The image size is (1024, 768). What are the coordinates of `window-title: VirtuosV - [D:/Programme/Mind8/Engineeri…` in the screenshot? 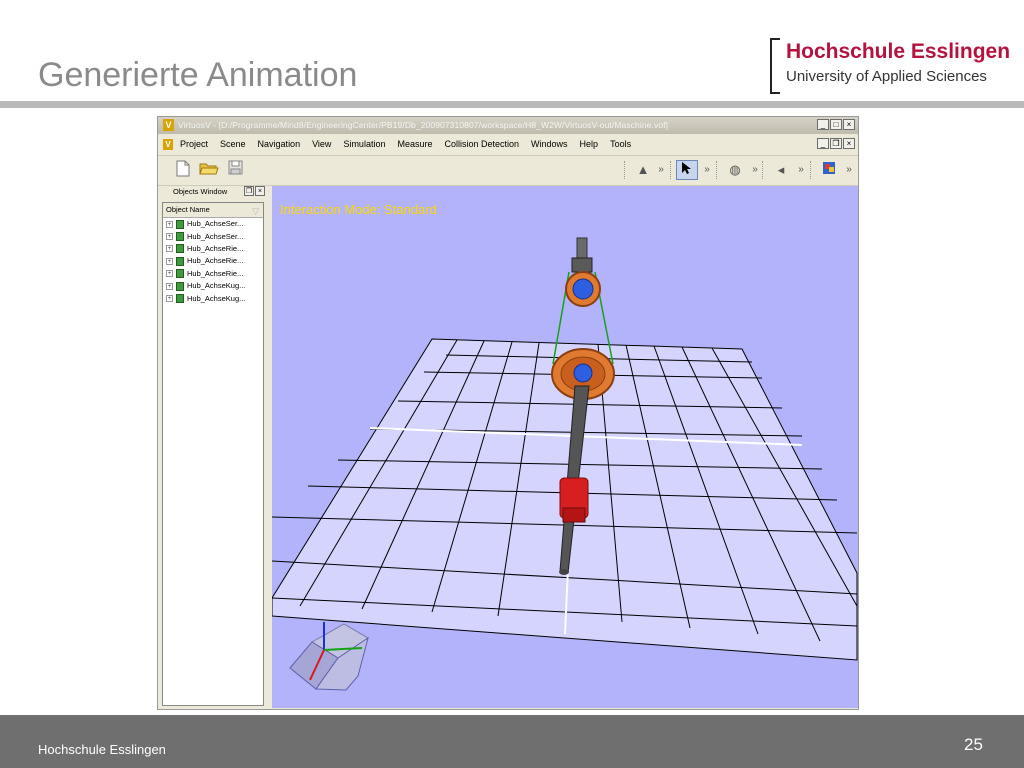 It's located at (423, 125).